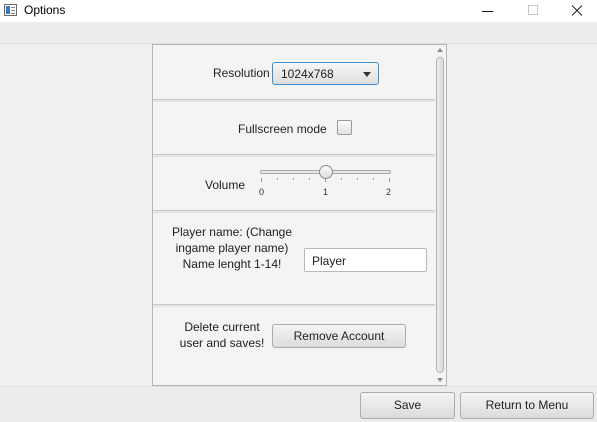 The image size is (597, 422). What do you see at coordinates (241, 73) in the screenshot?
I see `resolution-label: Resolution` at bounding box center [241, 73].